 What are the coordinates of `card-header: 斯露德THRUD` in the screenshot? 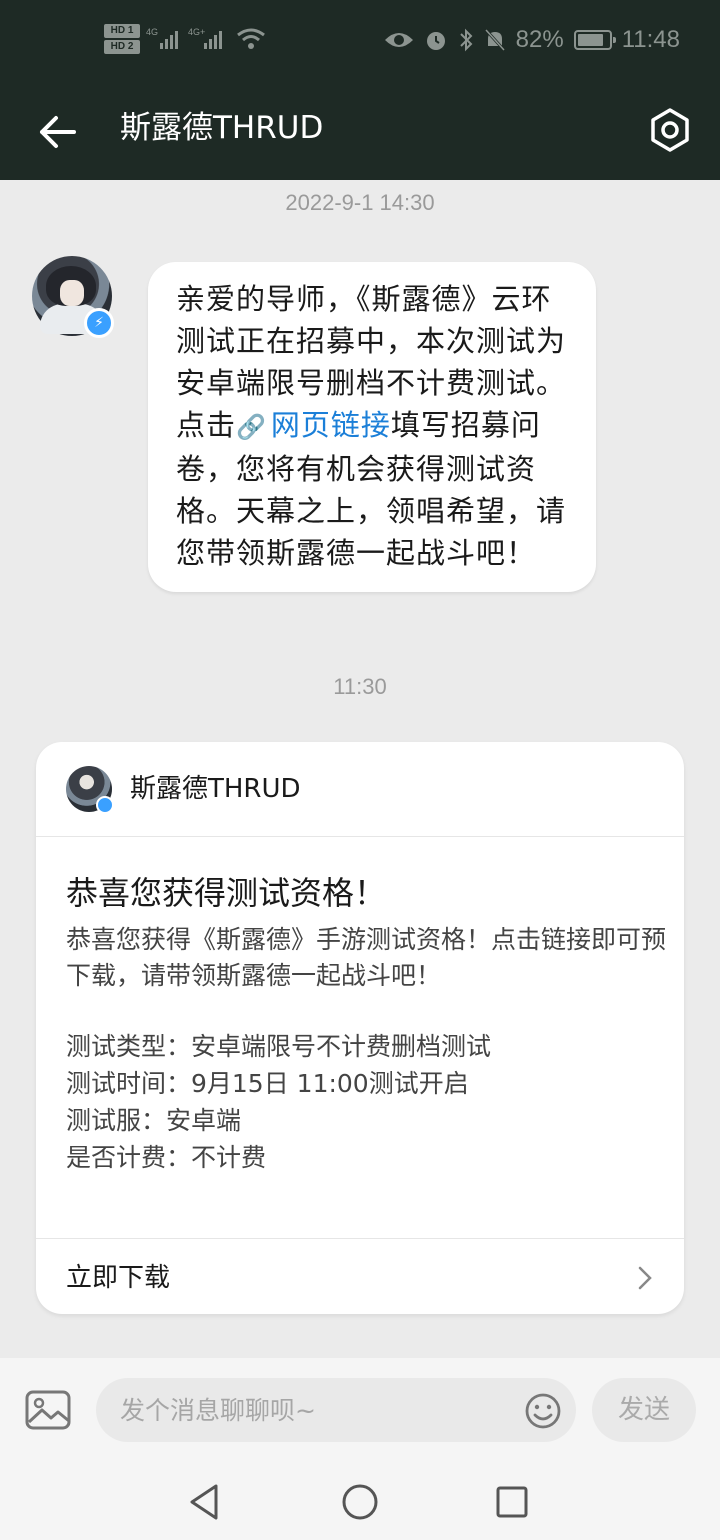 It's located at (360, 789).